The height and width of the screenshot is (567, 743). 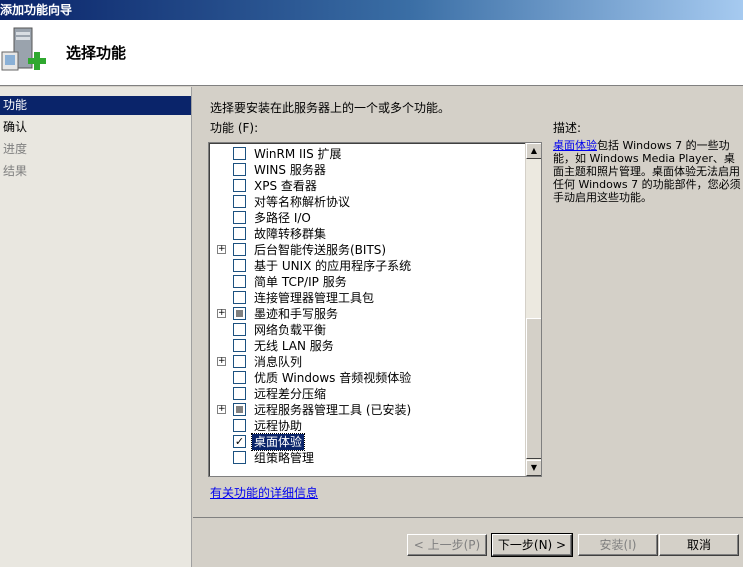 What do you see at coordinates (367, 154) in the screenshot?
I see `feature-row: WinRM IIS 扩展` at bounding box center [367, 154].